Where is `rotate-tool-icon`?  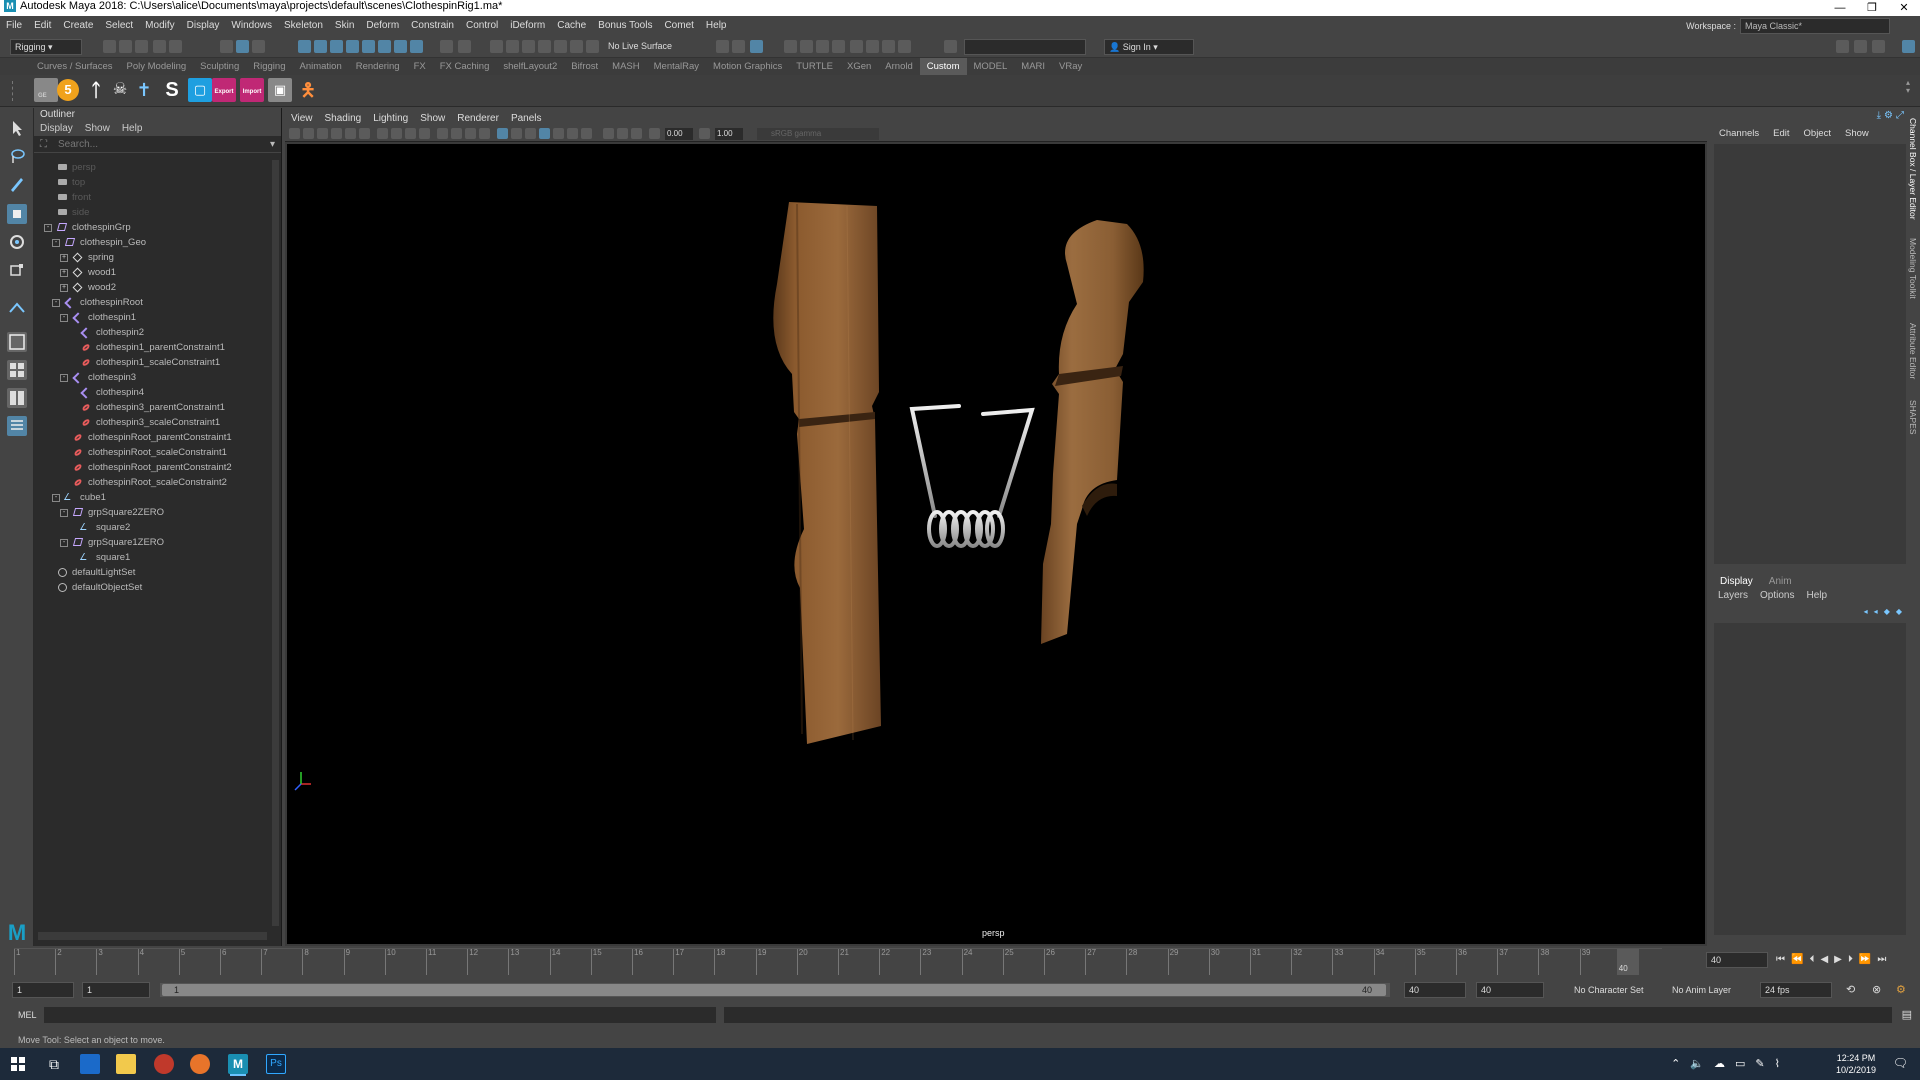
rotate-tool-icon is located at coordinates (17, 242).